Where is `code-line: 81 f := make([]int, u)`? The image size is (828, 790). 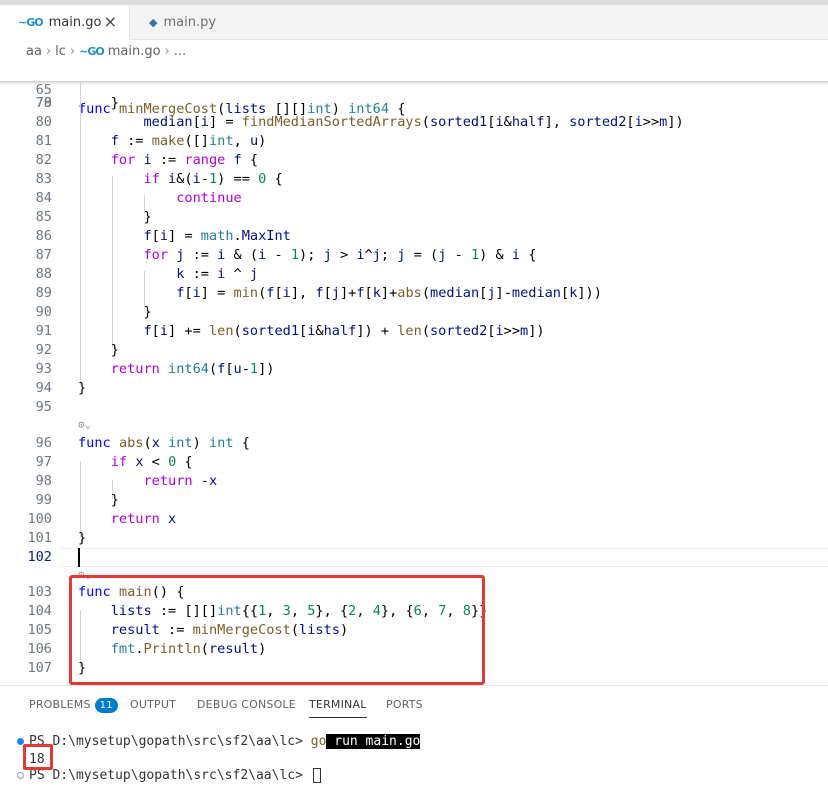
code-line: 81 f := make([]int, u) is located at coordinates (414, 141).